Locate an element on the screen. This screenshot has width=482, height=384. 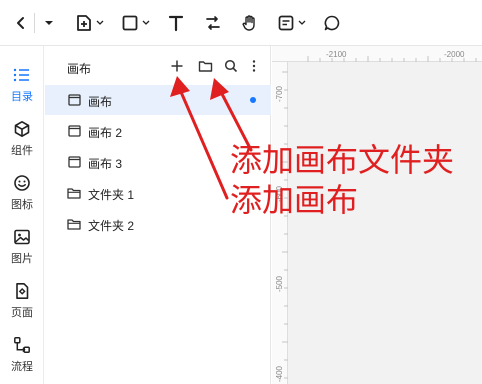
text-tool-button is located at coordinates (176, 23).